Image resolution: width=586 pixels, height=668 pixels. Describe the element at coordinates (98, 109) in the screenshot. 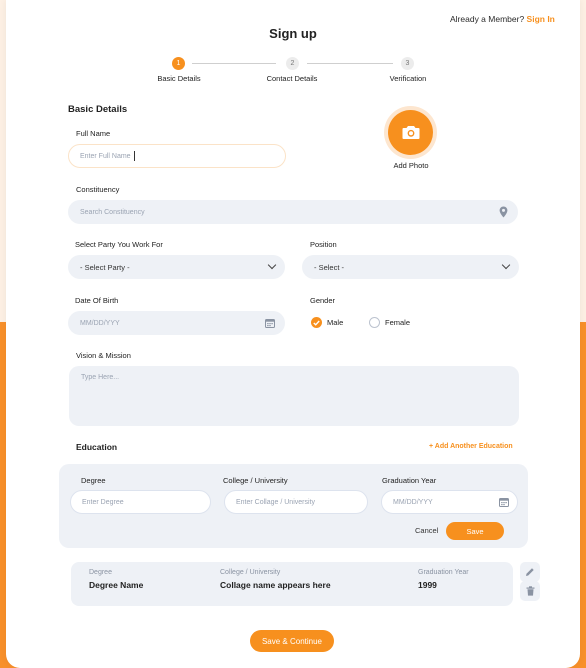

I see `basic-details-heading: Basic Details` at that location.